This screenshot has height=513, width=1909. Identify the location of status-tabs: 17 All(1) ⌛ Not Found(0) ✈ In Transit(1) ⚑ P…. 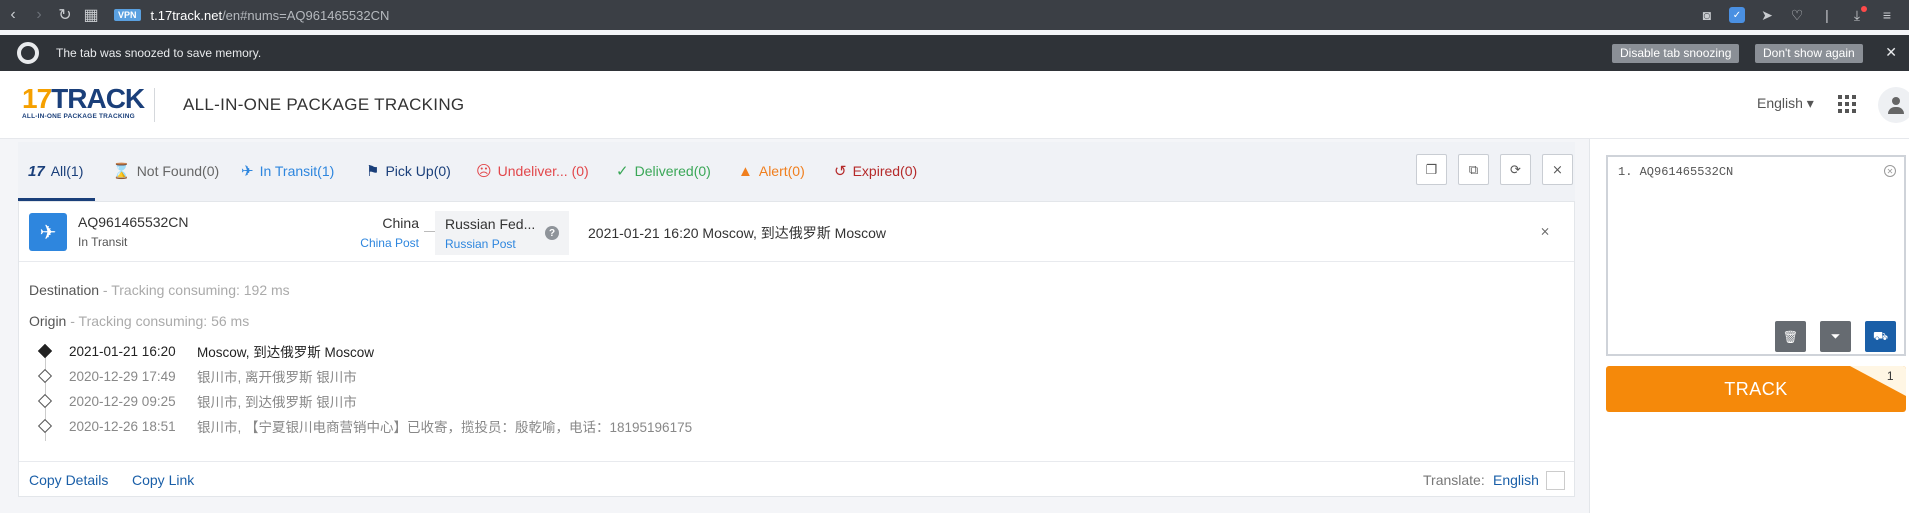
(796, 171).